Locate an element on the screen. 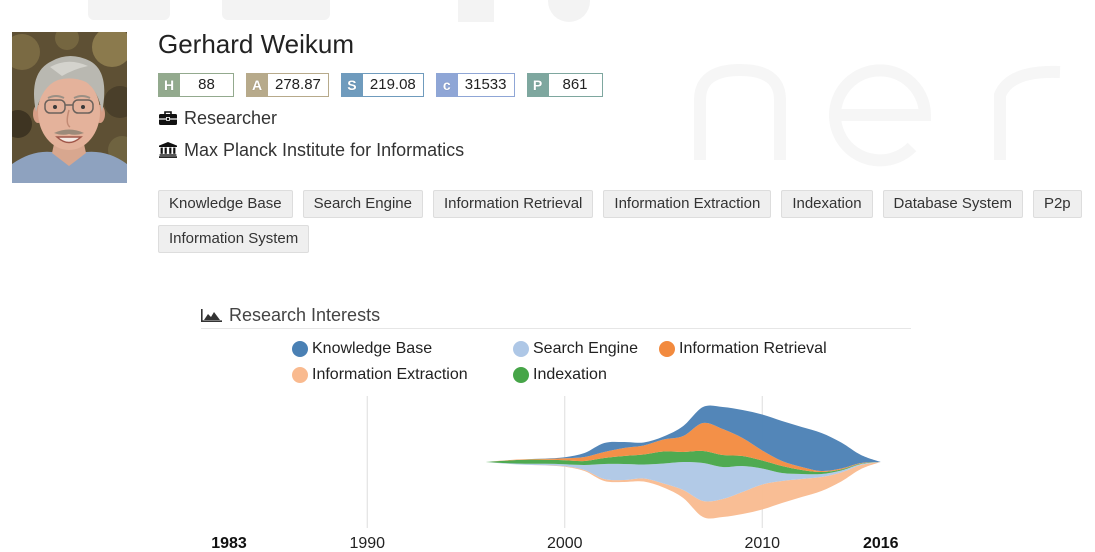  research-interests-header: Research Interests is located at coordinates (556, 316).